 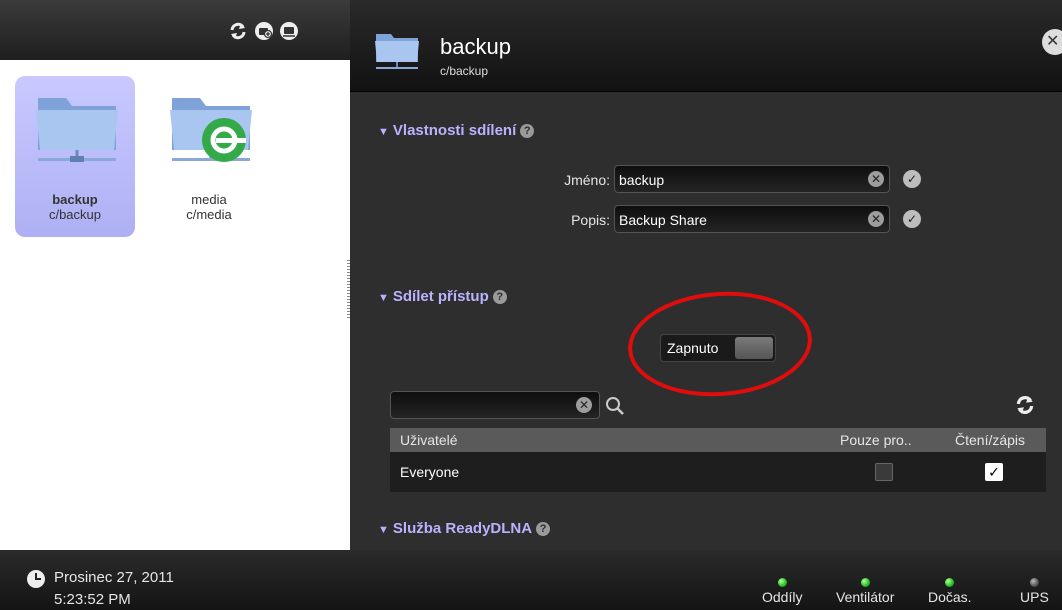 I want to click on status-time: 5:23:52 PM, so click(x=92, y=599).